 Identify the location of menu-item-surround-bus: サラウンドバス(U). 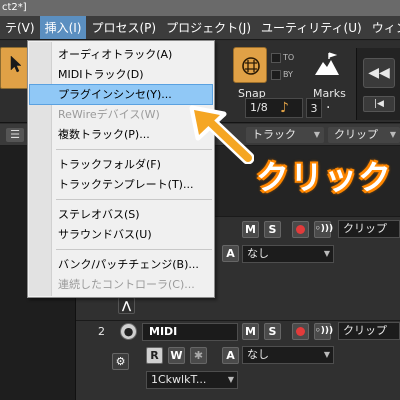
(121, 234).